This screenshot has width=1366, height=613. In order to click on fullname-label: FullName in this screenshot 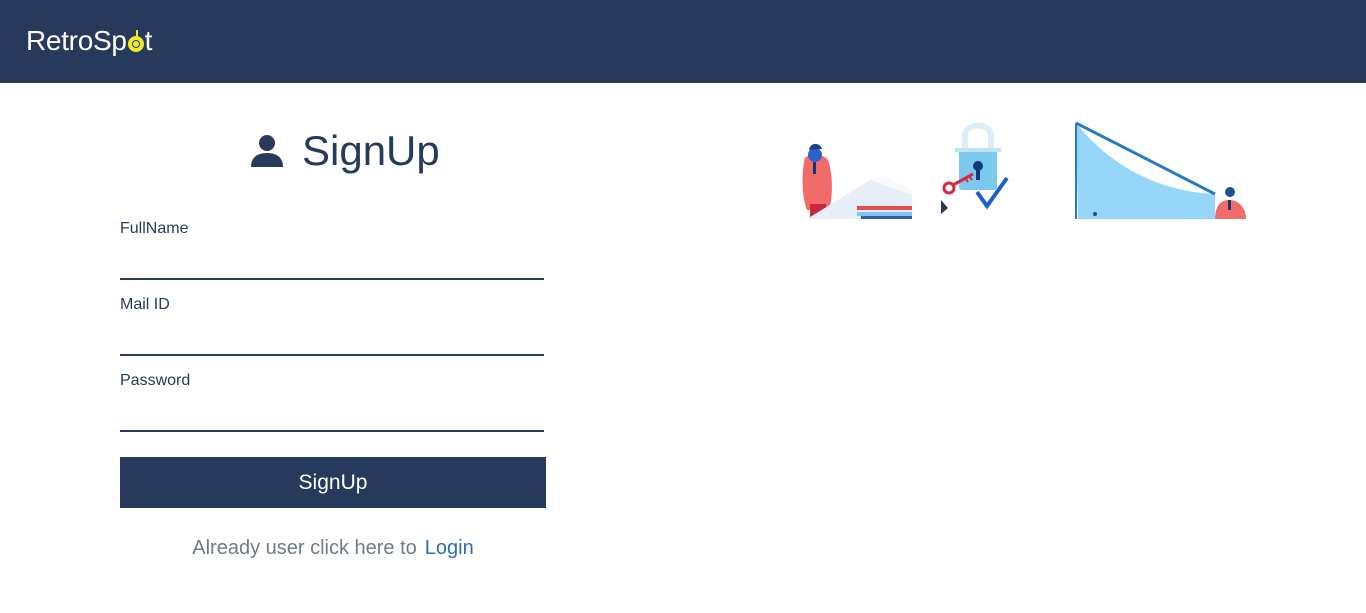, I will do `click(154, 228)`.